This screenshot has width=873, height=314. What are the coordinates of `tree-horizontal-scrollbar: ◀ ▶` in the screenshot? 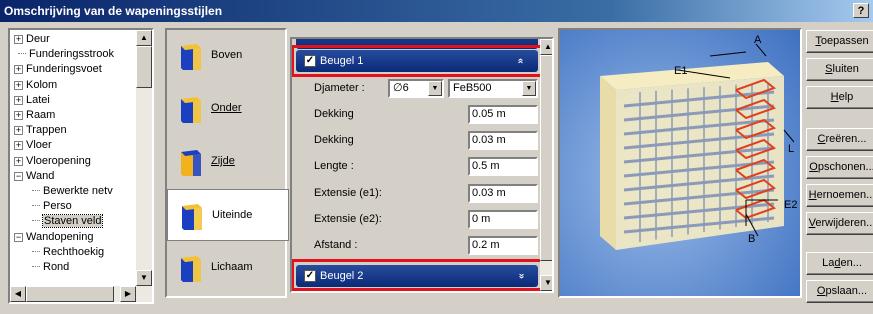 It's located at (81, 294).